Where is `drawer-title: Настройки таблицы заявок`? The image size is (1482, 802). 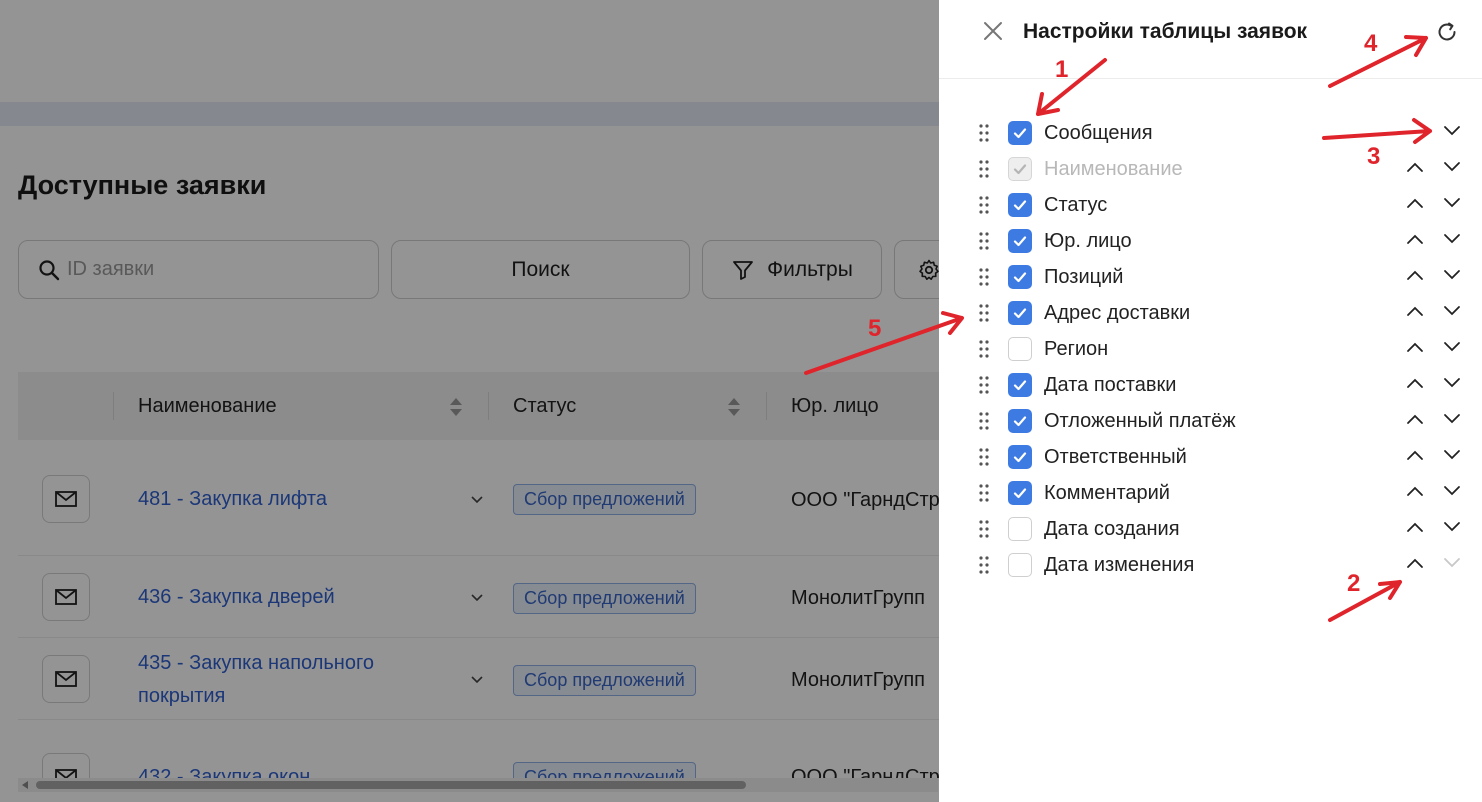
drawer-title: Настройки таблицы заявок is located at coordinates (1165, 31).